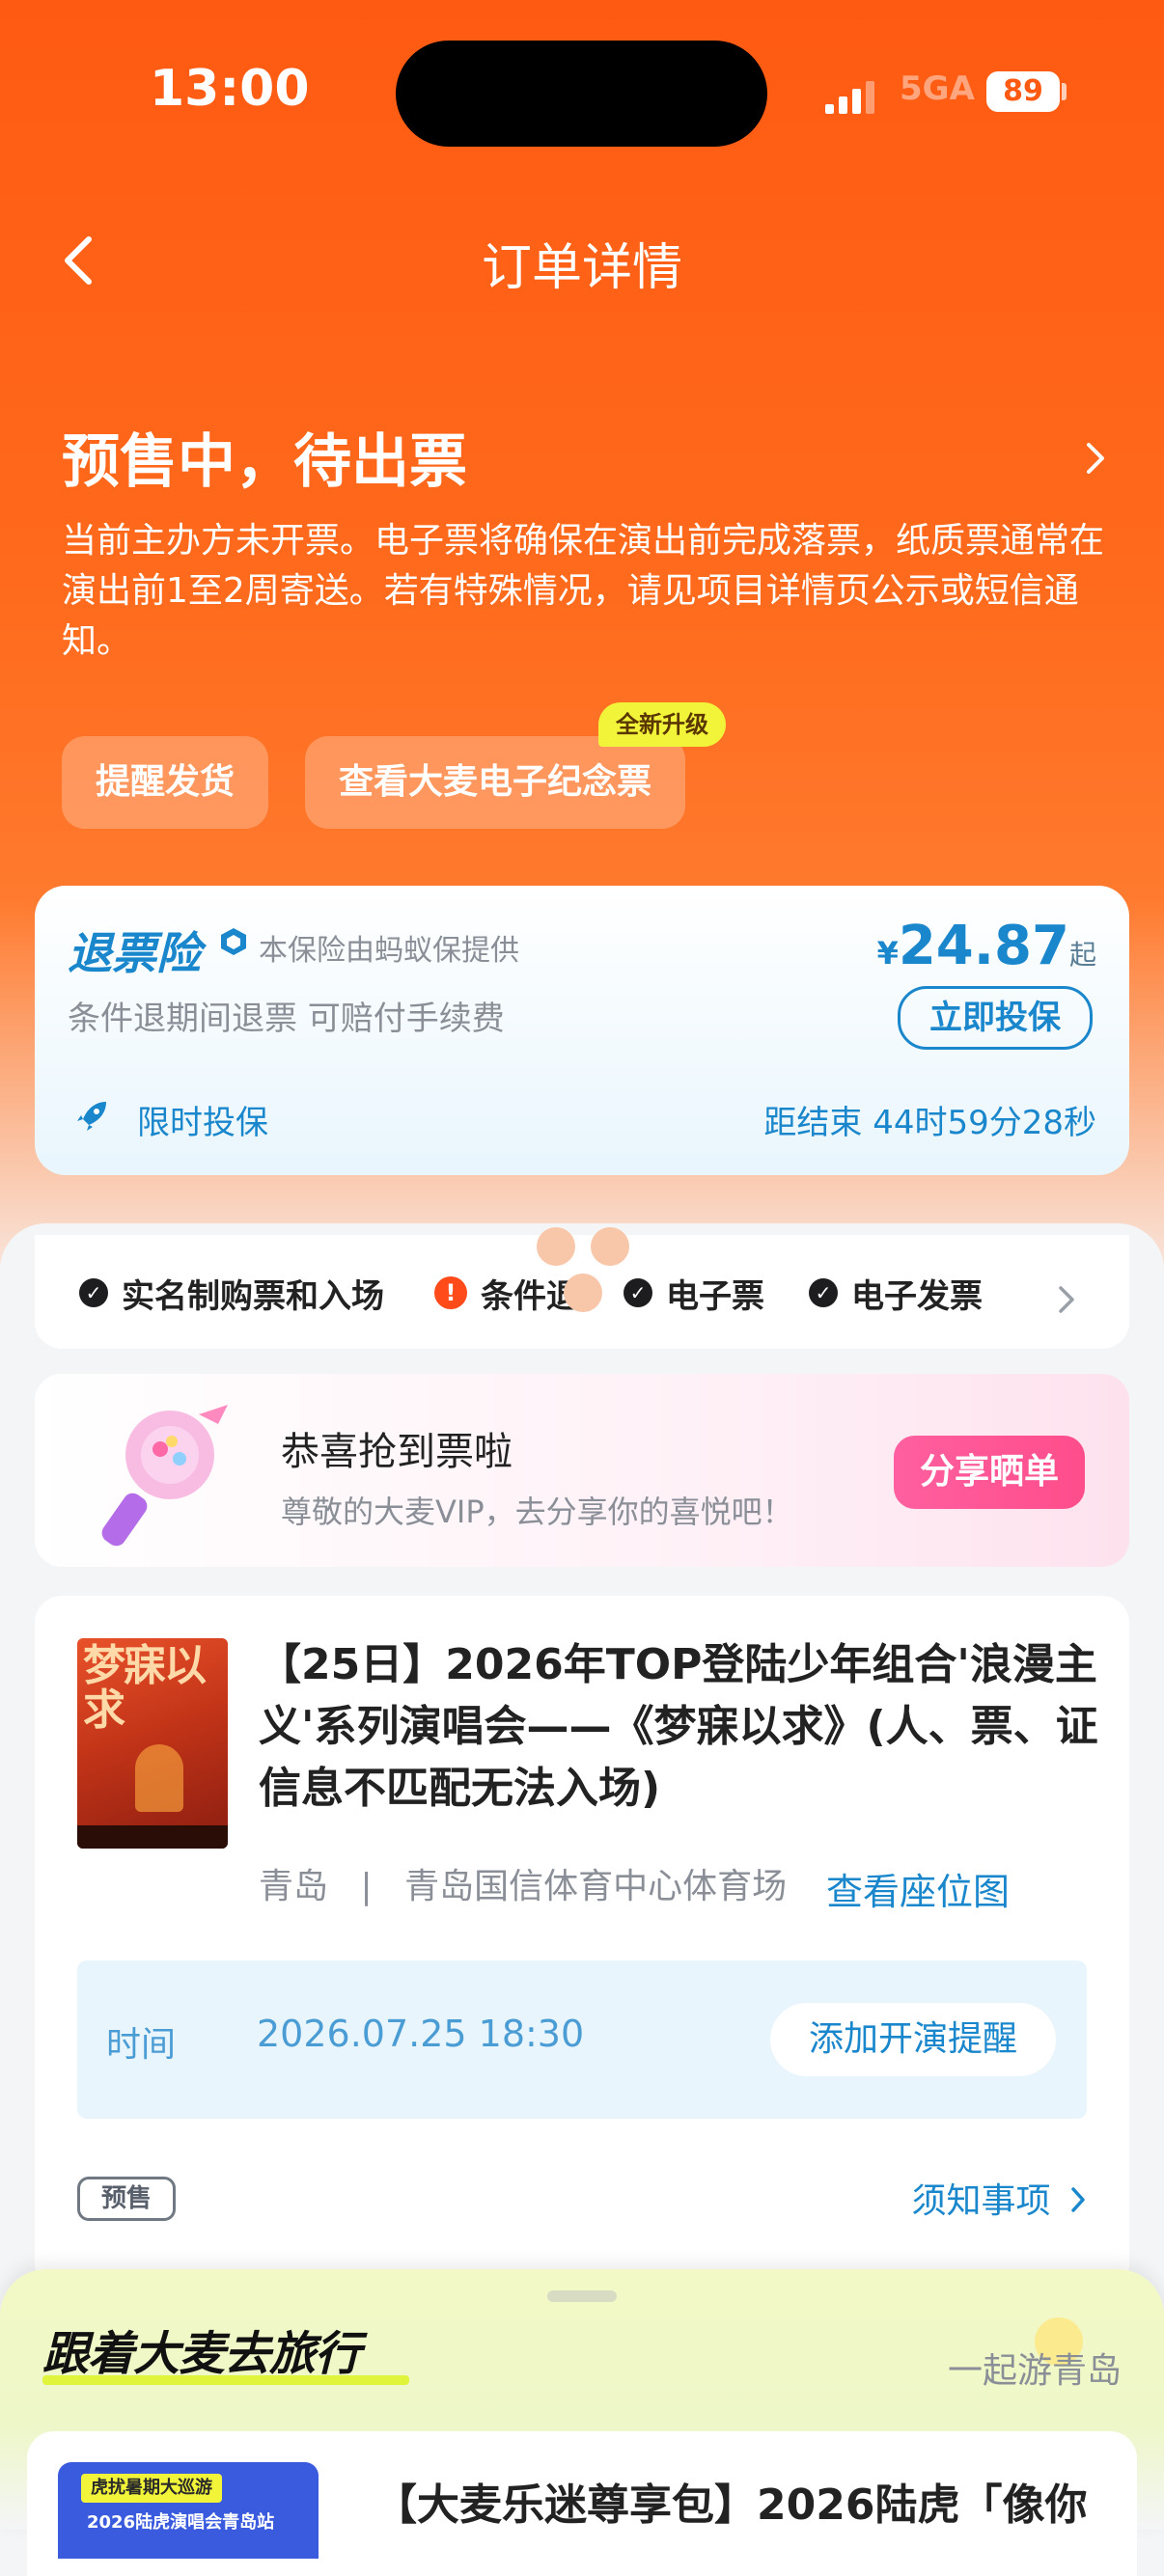 The width and height of the screenshot is (1164, 2576). I want to click on signal-icon, so click(852, 95).